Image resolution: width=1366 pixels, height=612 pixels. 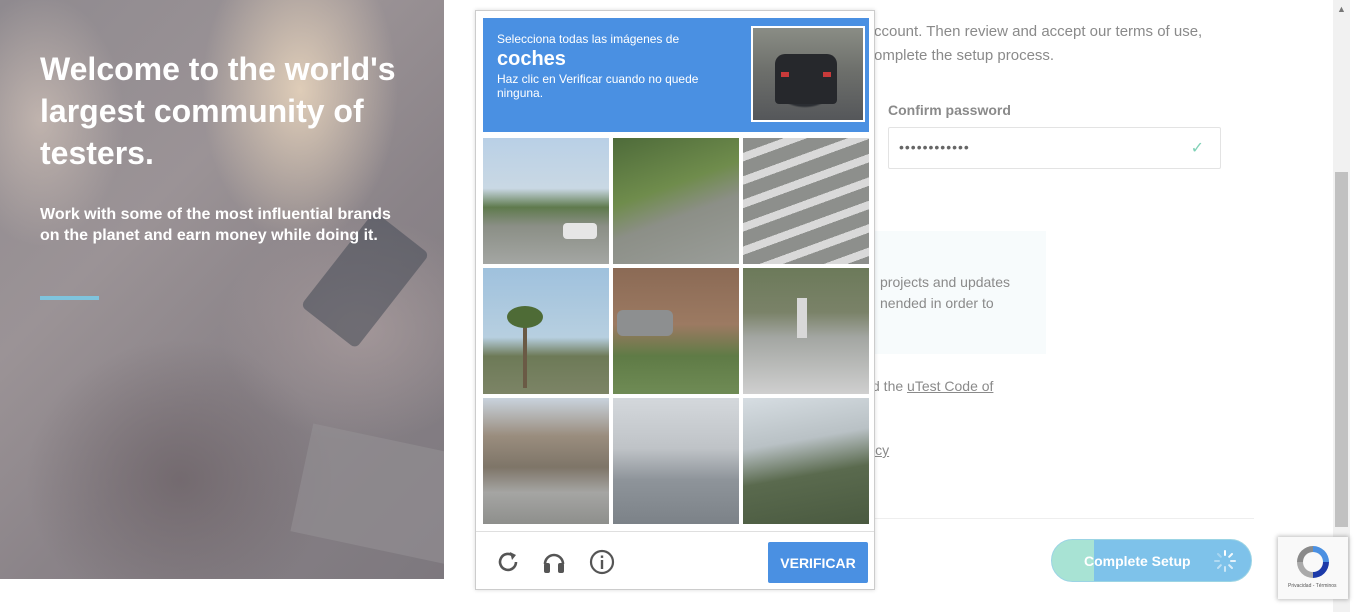 I want to click on page-scrollbar: ▲, so click(x=1341, y=306).